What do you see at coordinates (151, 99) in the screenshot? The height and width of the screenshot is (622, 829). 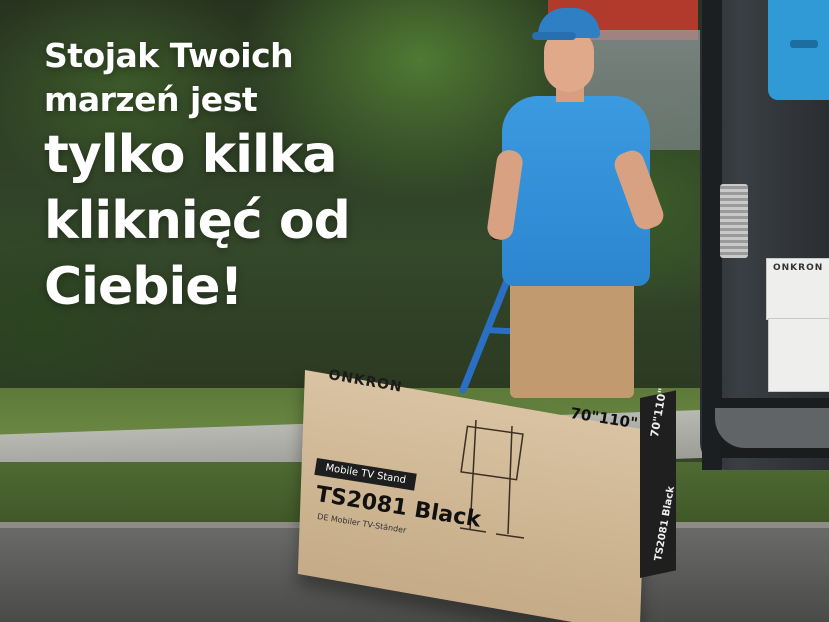 I see `headline-line-2: marzeń jest` at bounding box center [151, 99].